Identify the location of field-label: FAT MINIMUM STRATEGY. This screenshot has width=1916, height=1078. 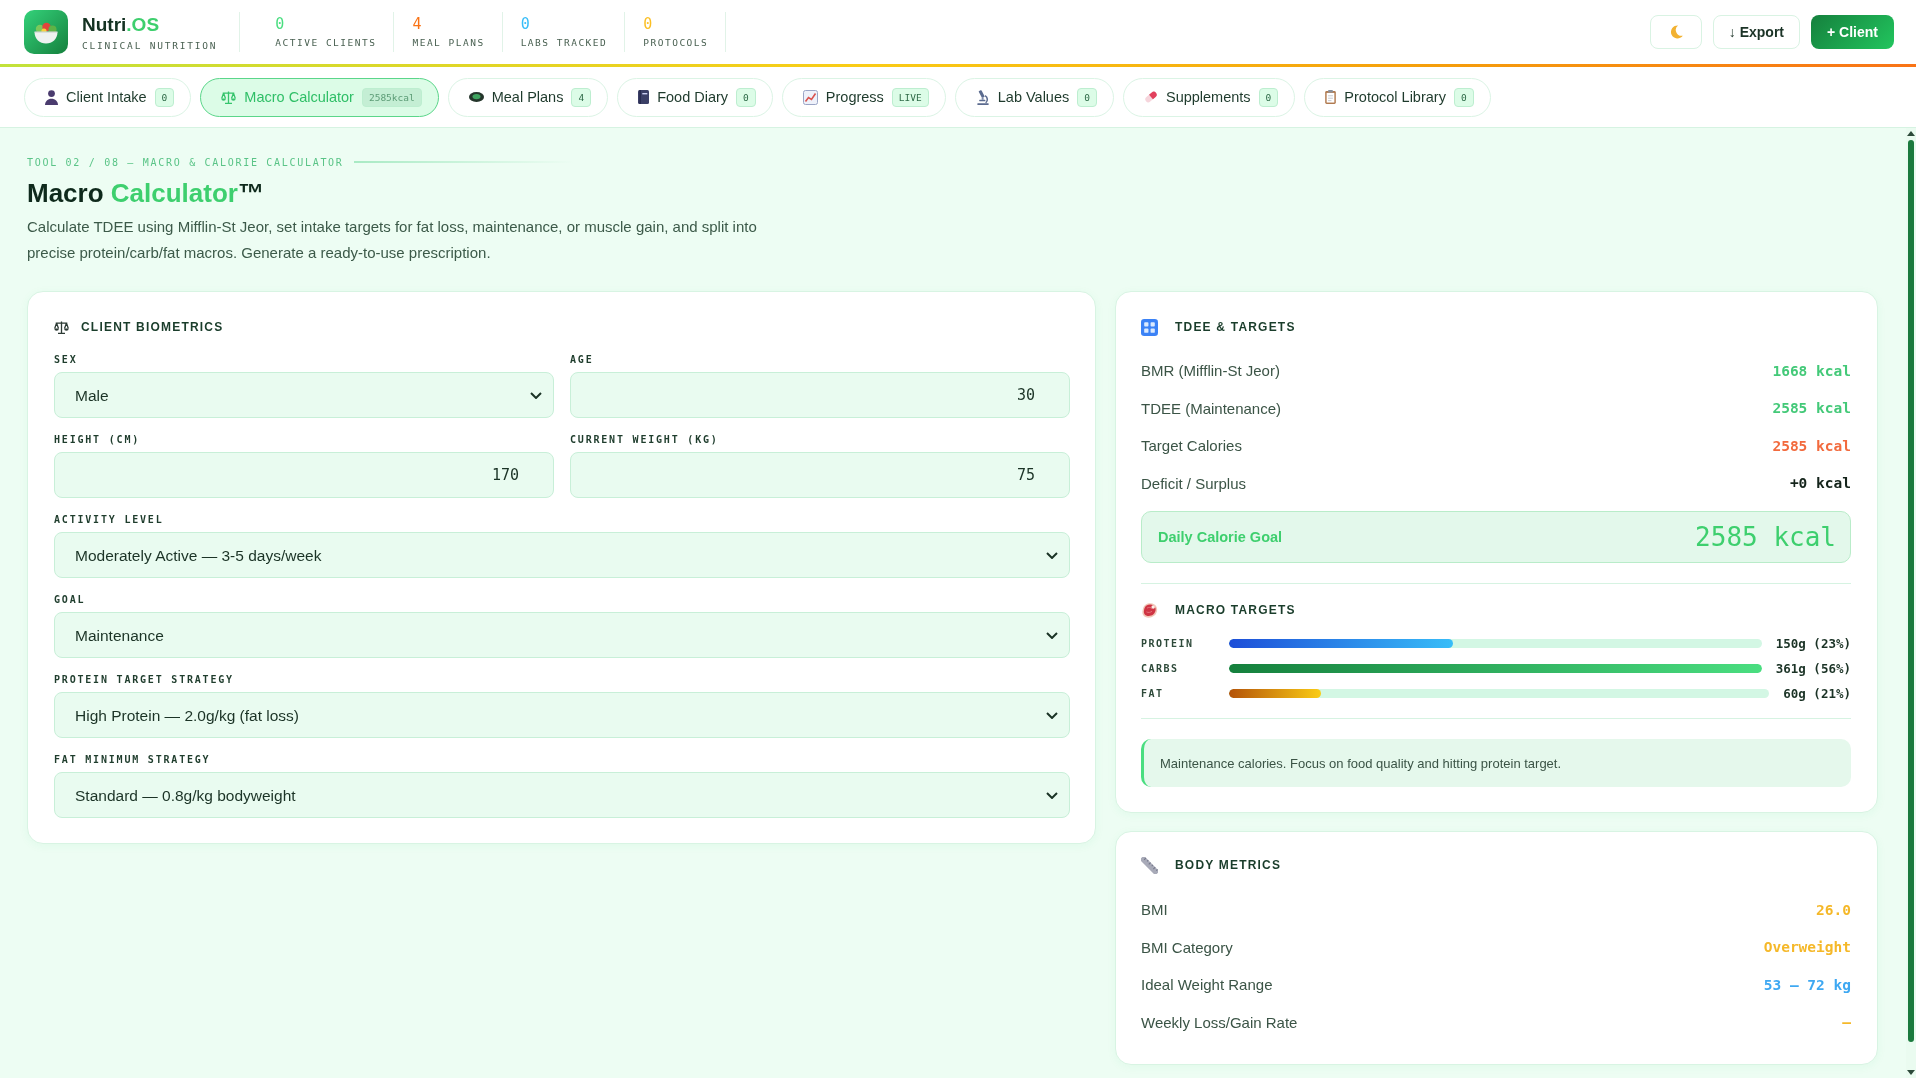
(132, 760).